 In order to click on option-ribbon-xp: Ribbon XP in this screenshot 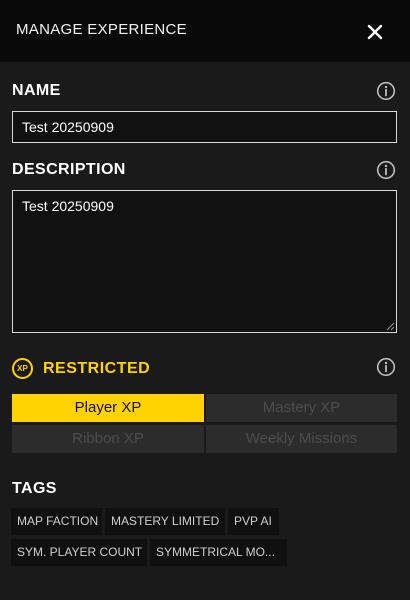, I will do `click(108, 439)`.